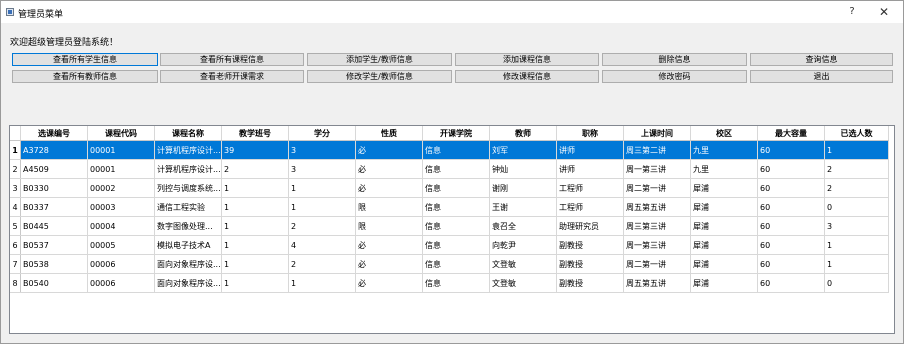 The width and height of the screenshot is (904, 344). I want to click on column-header: 性质, so click(389, 133).